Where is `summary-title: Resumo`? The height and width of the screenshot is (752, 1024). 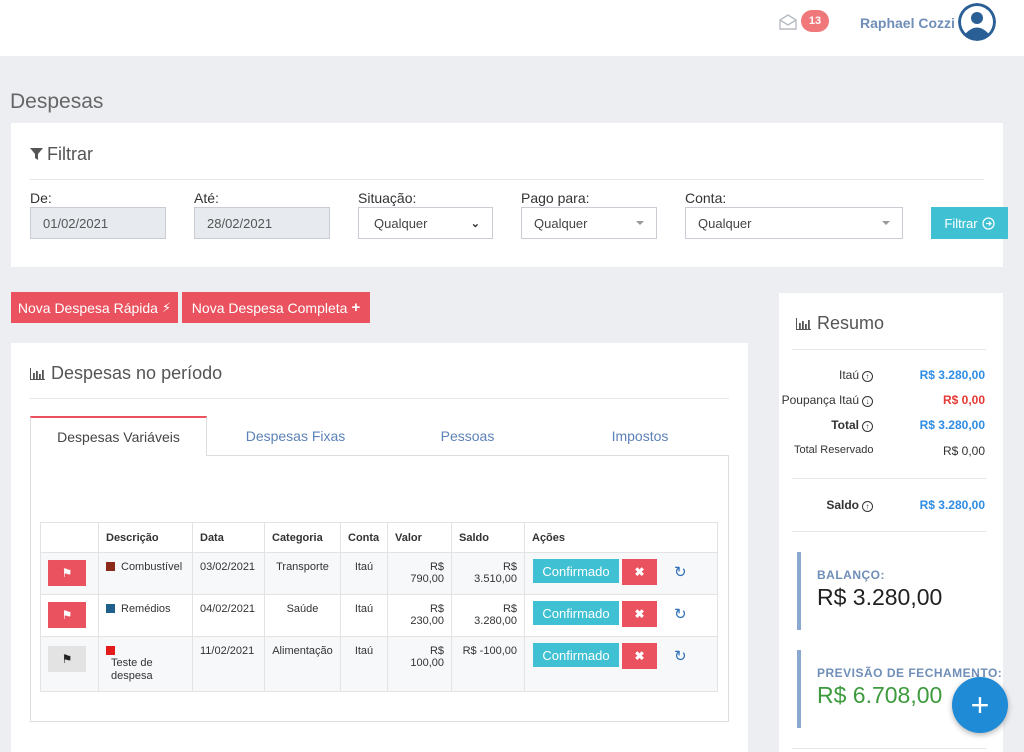 summary-title: Resumo is located at coordinates (840, 323).